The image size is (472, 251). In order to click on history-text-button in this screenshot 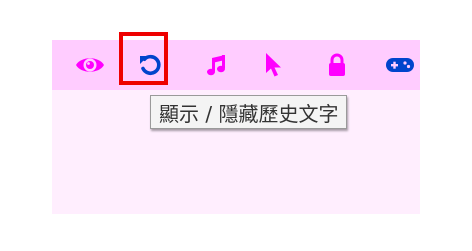, I will do `click(150, 65)`.